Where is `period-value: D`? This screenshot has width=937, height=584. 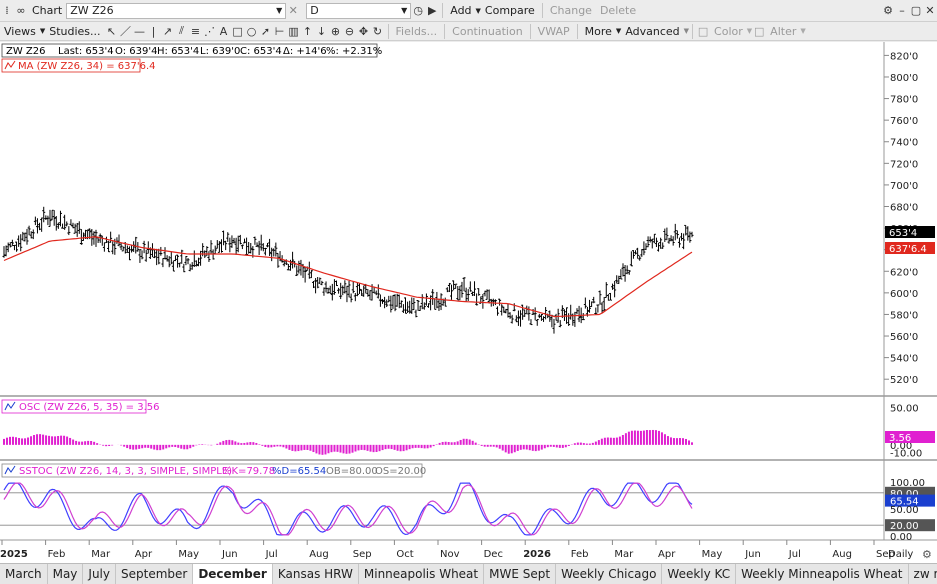
period-value: D is located at coordinates (314, 10).